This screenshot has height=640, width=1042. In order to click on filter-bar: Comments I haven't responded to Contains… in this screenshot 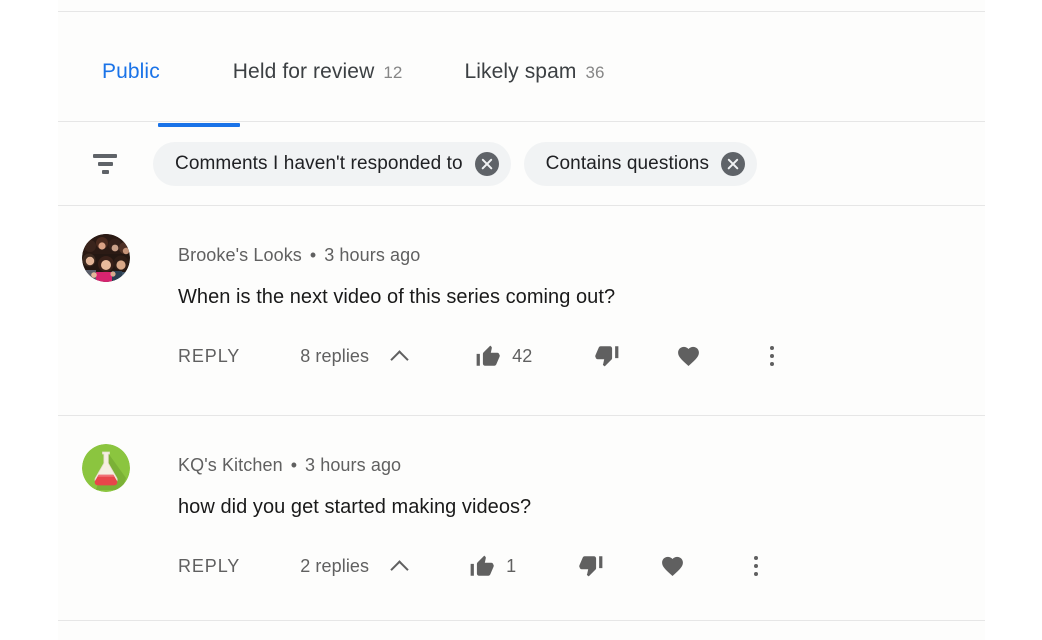, I will do `click(521, 164)`.